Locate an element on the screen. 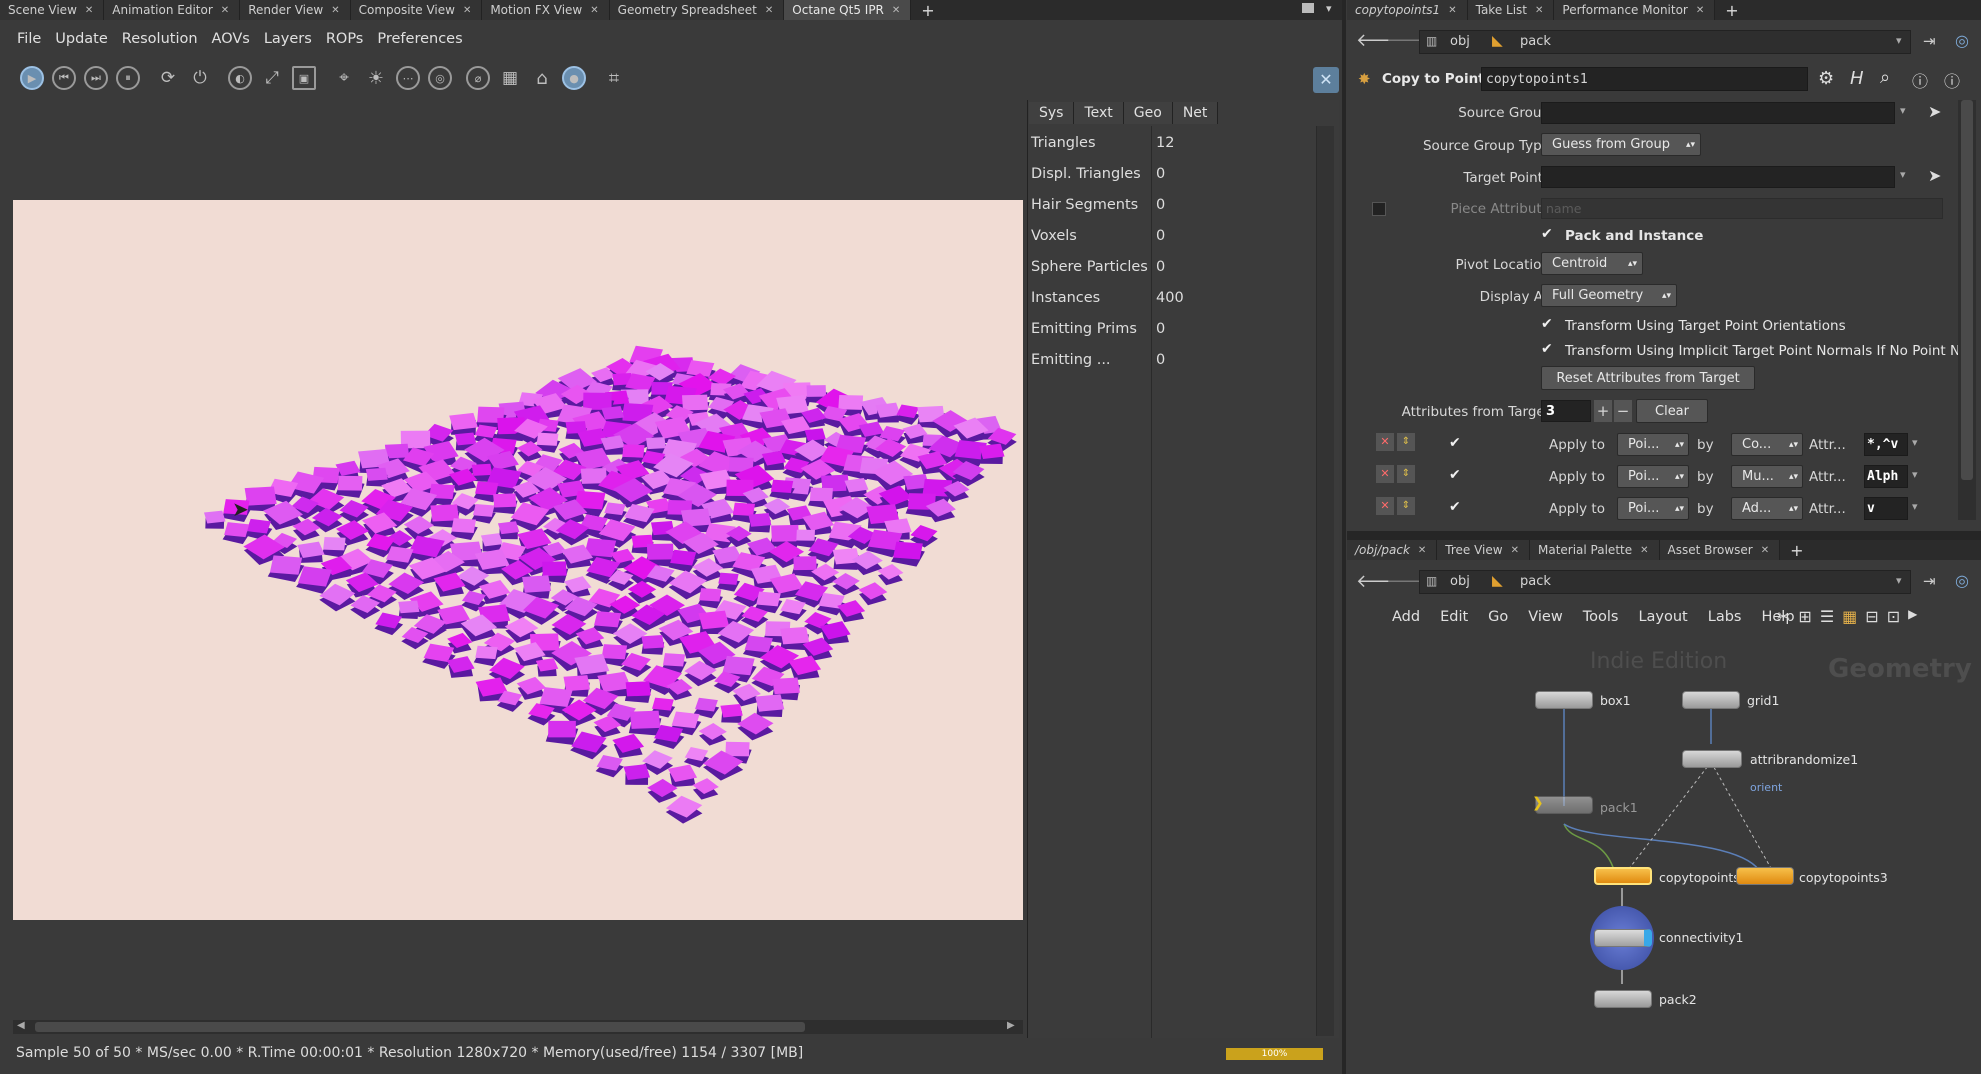  viewport-hscrollbar: ◀ ▶ is located at coordinates (518, 1027).